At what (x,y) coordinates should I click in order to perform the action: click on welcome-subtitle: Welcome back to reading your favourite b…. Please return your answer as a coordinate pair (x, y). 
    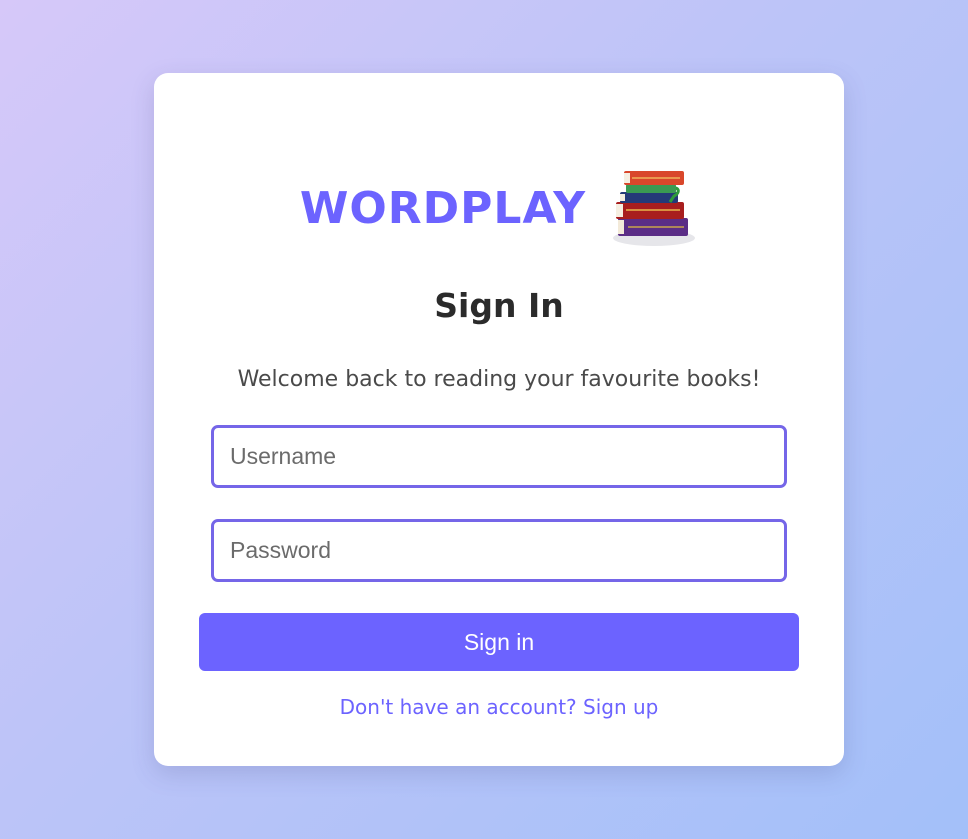
    Looking at the image, I should click on (499, 379).